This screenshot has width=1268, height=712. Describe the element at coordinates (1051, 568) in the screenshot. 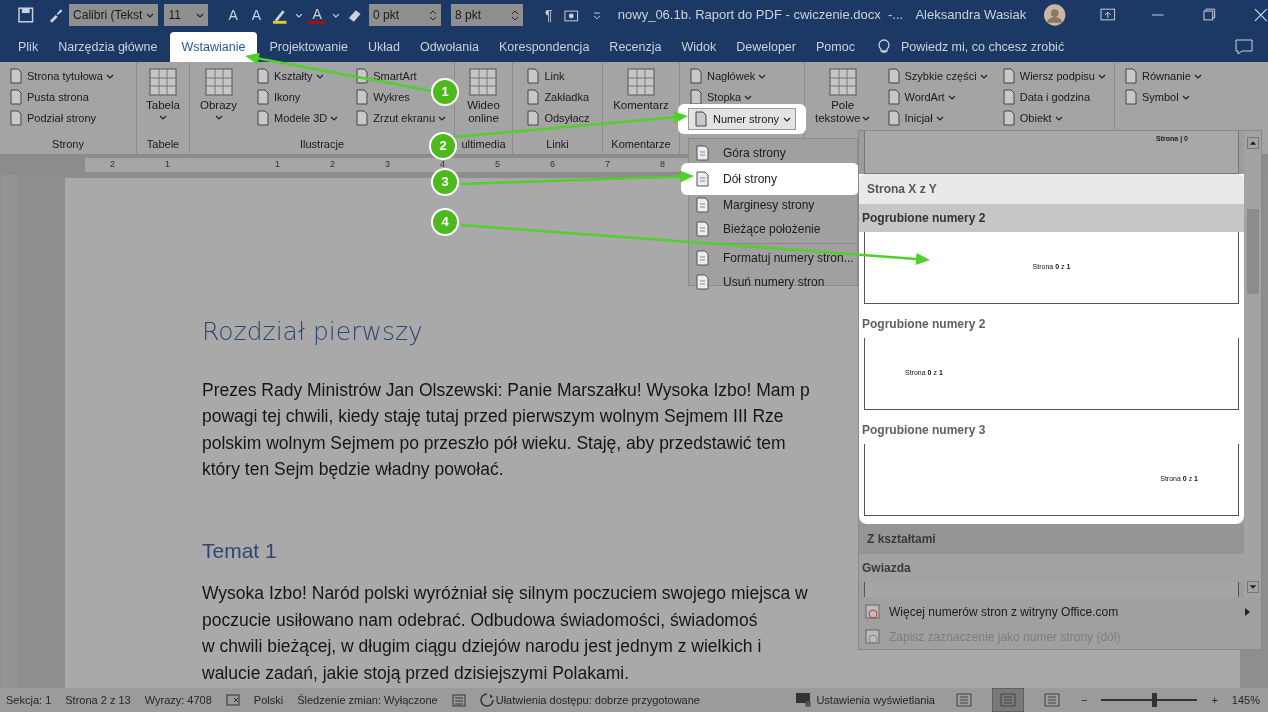

I see `gallery-item-title: Gwiazda` at that location.